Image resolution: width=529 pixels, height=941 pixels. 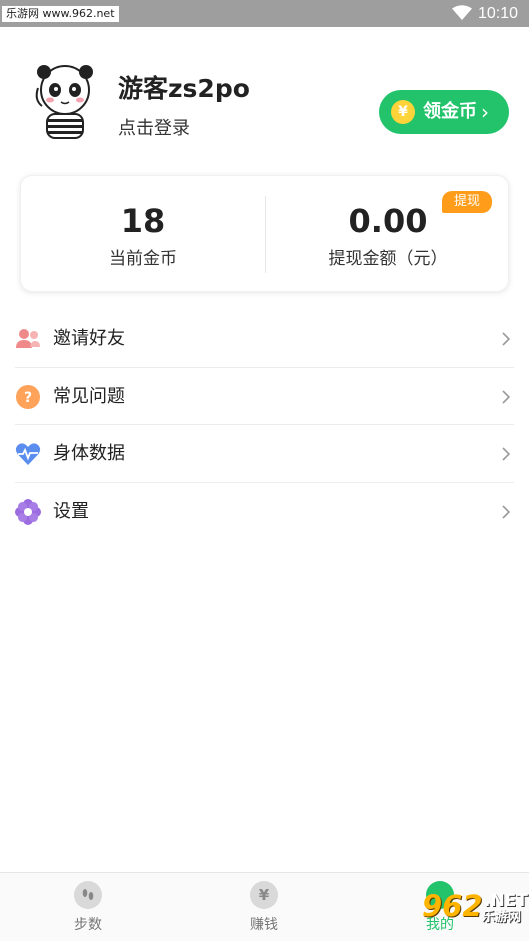 What do you see at coordinates (403, 112) in the screenshot?
I see `yen-coin-icon: ¥` at bounding box center [403, 112].